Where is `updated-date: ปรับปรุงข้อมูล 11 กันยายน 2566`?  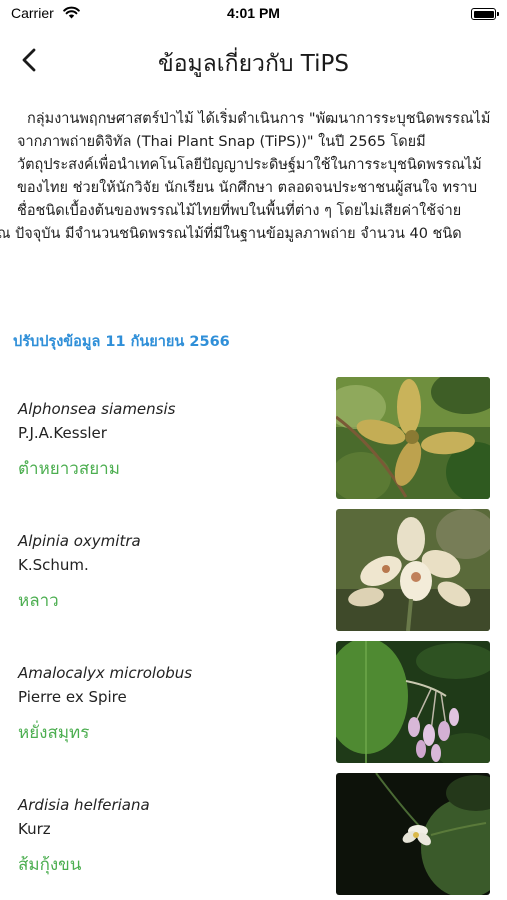
updated-date: ปรับปรุงข้อมูล 11 กันยายน 2566 is located at coordinates (121, 342).